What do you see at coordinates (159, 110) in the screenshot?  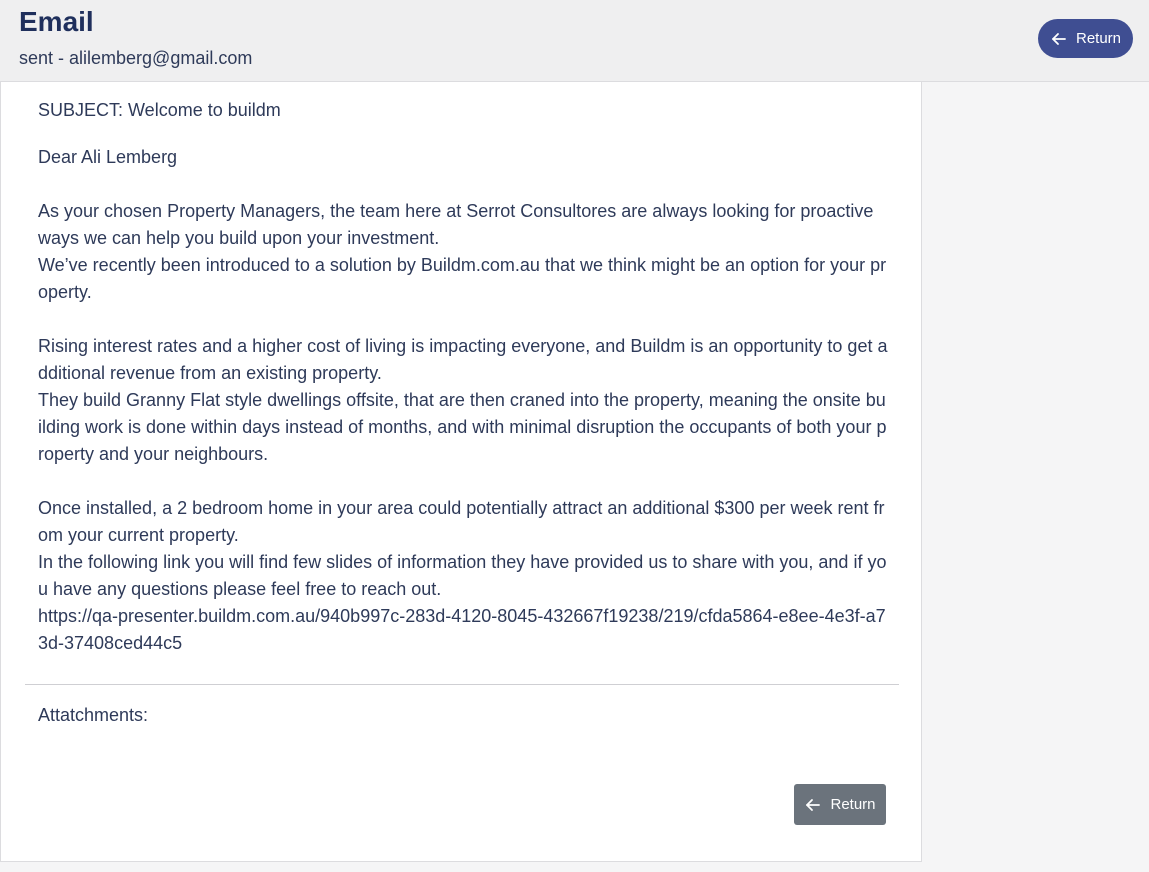 I see `email-subject: SUBJECT: Welcome to buildm` at bounding box center [159, 110].